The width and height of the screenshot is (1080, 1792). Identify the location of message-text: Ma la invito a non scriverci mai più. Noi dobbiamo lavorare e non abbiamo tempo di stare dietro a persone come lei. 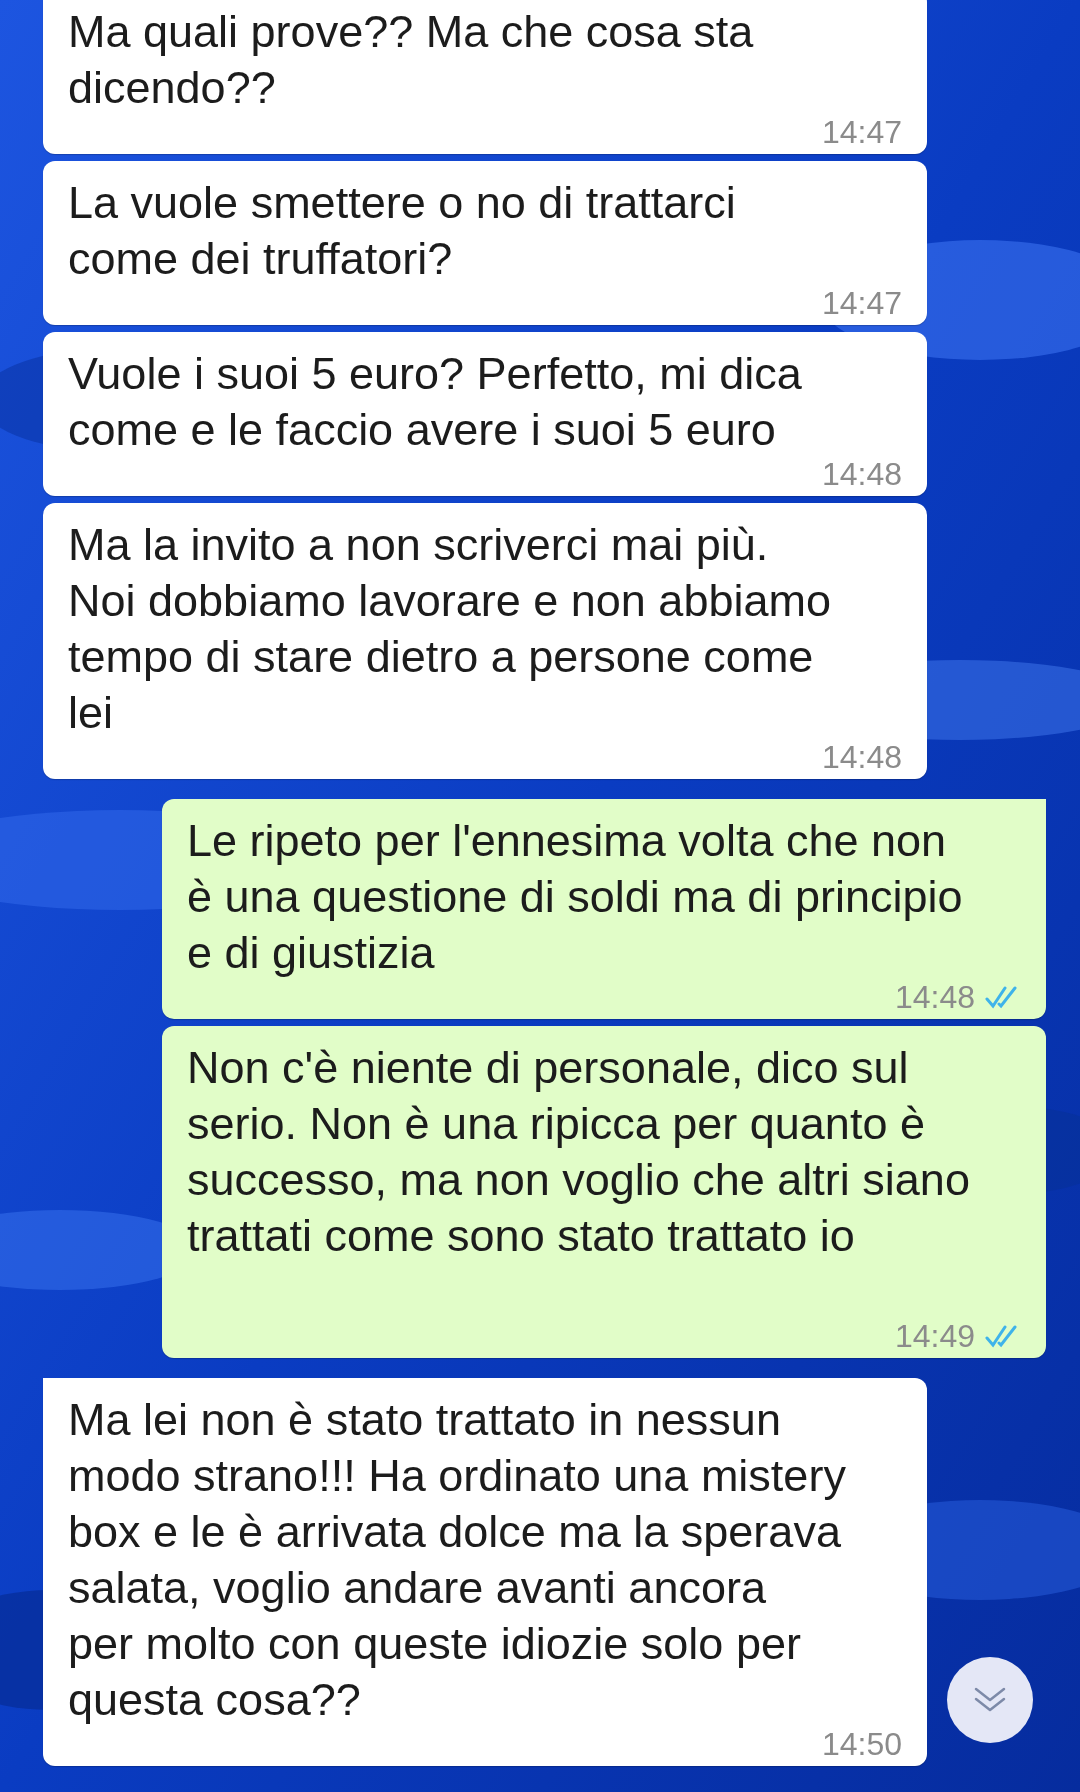
(449, 628).